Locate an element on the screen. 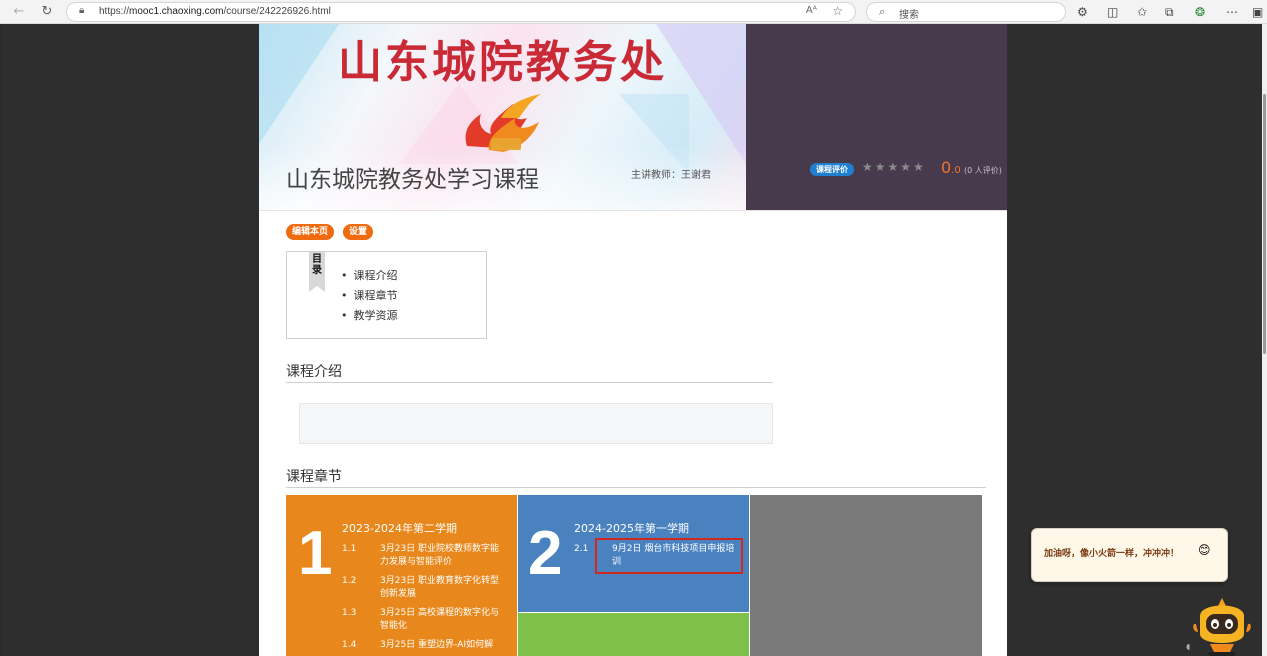 Image resolution: width=1267 pixels, height=656 pixels. course-banner: 山东城院教务处 山东城院教务处学习课程 主讲教师：王谢君 is located at coordinates (502, 117).